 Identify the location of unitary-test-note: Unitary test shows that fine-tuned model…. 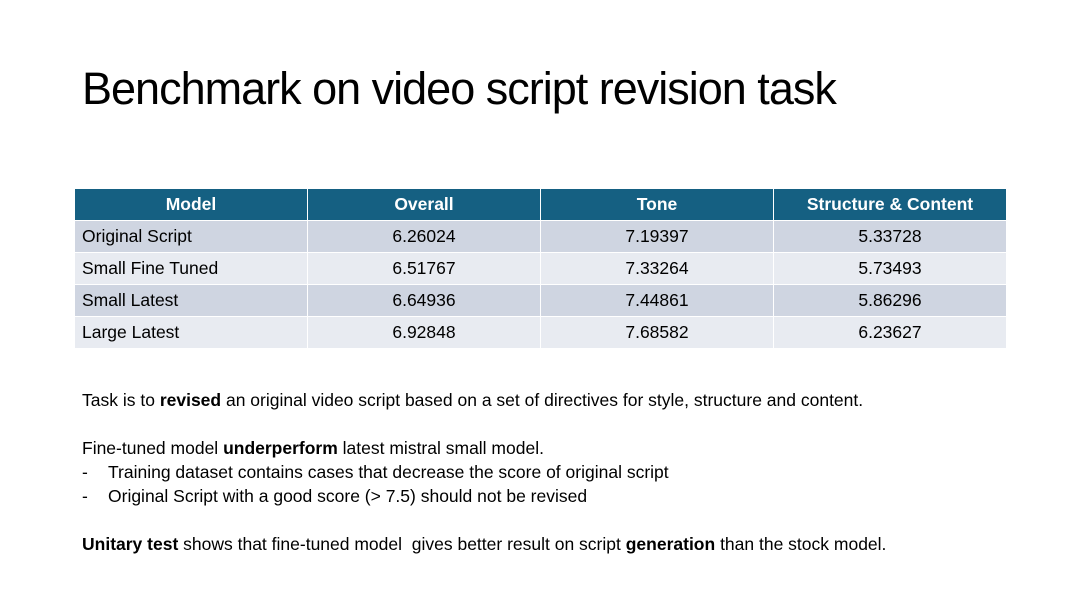
(577, 544).